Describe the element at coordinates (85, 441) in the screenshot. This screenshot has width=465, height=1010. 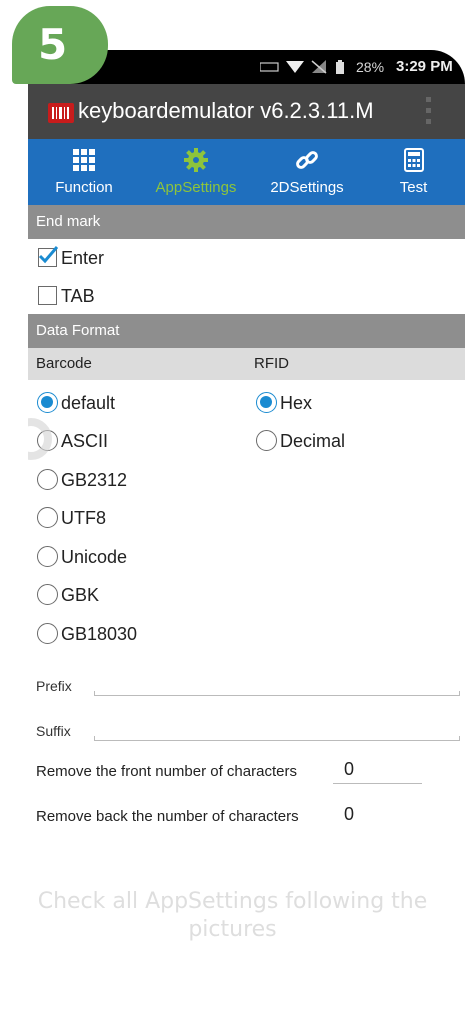
I see `radio-label: ASCII` at that location.